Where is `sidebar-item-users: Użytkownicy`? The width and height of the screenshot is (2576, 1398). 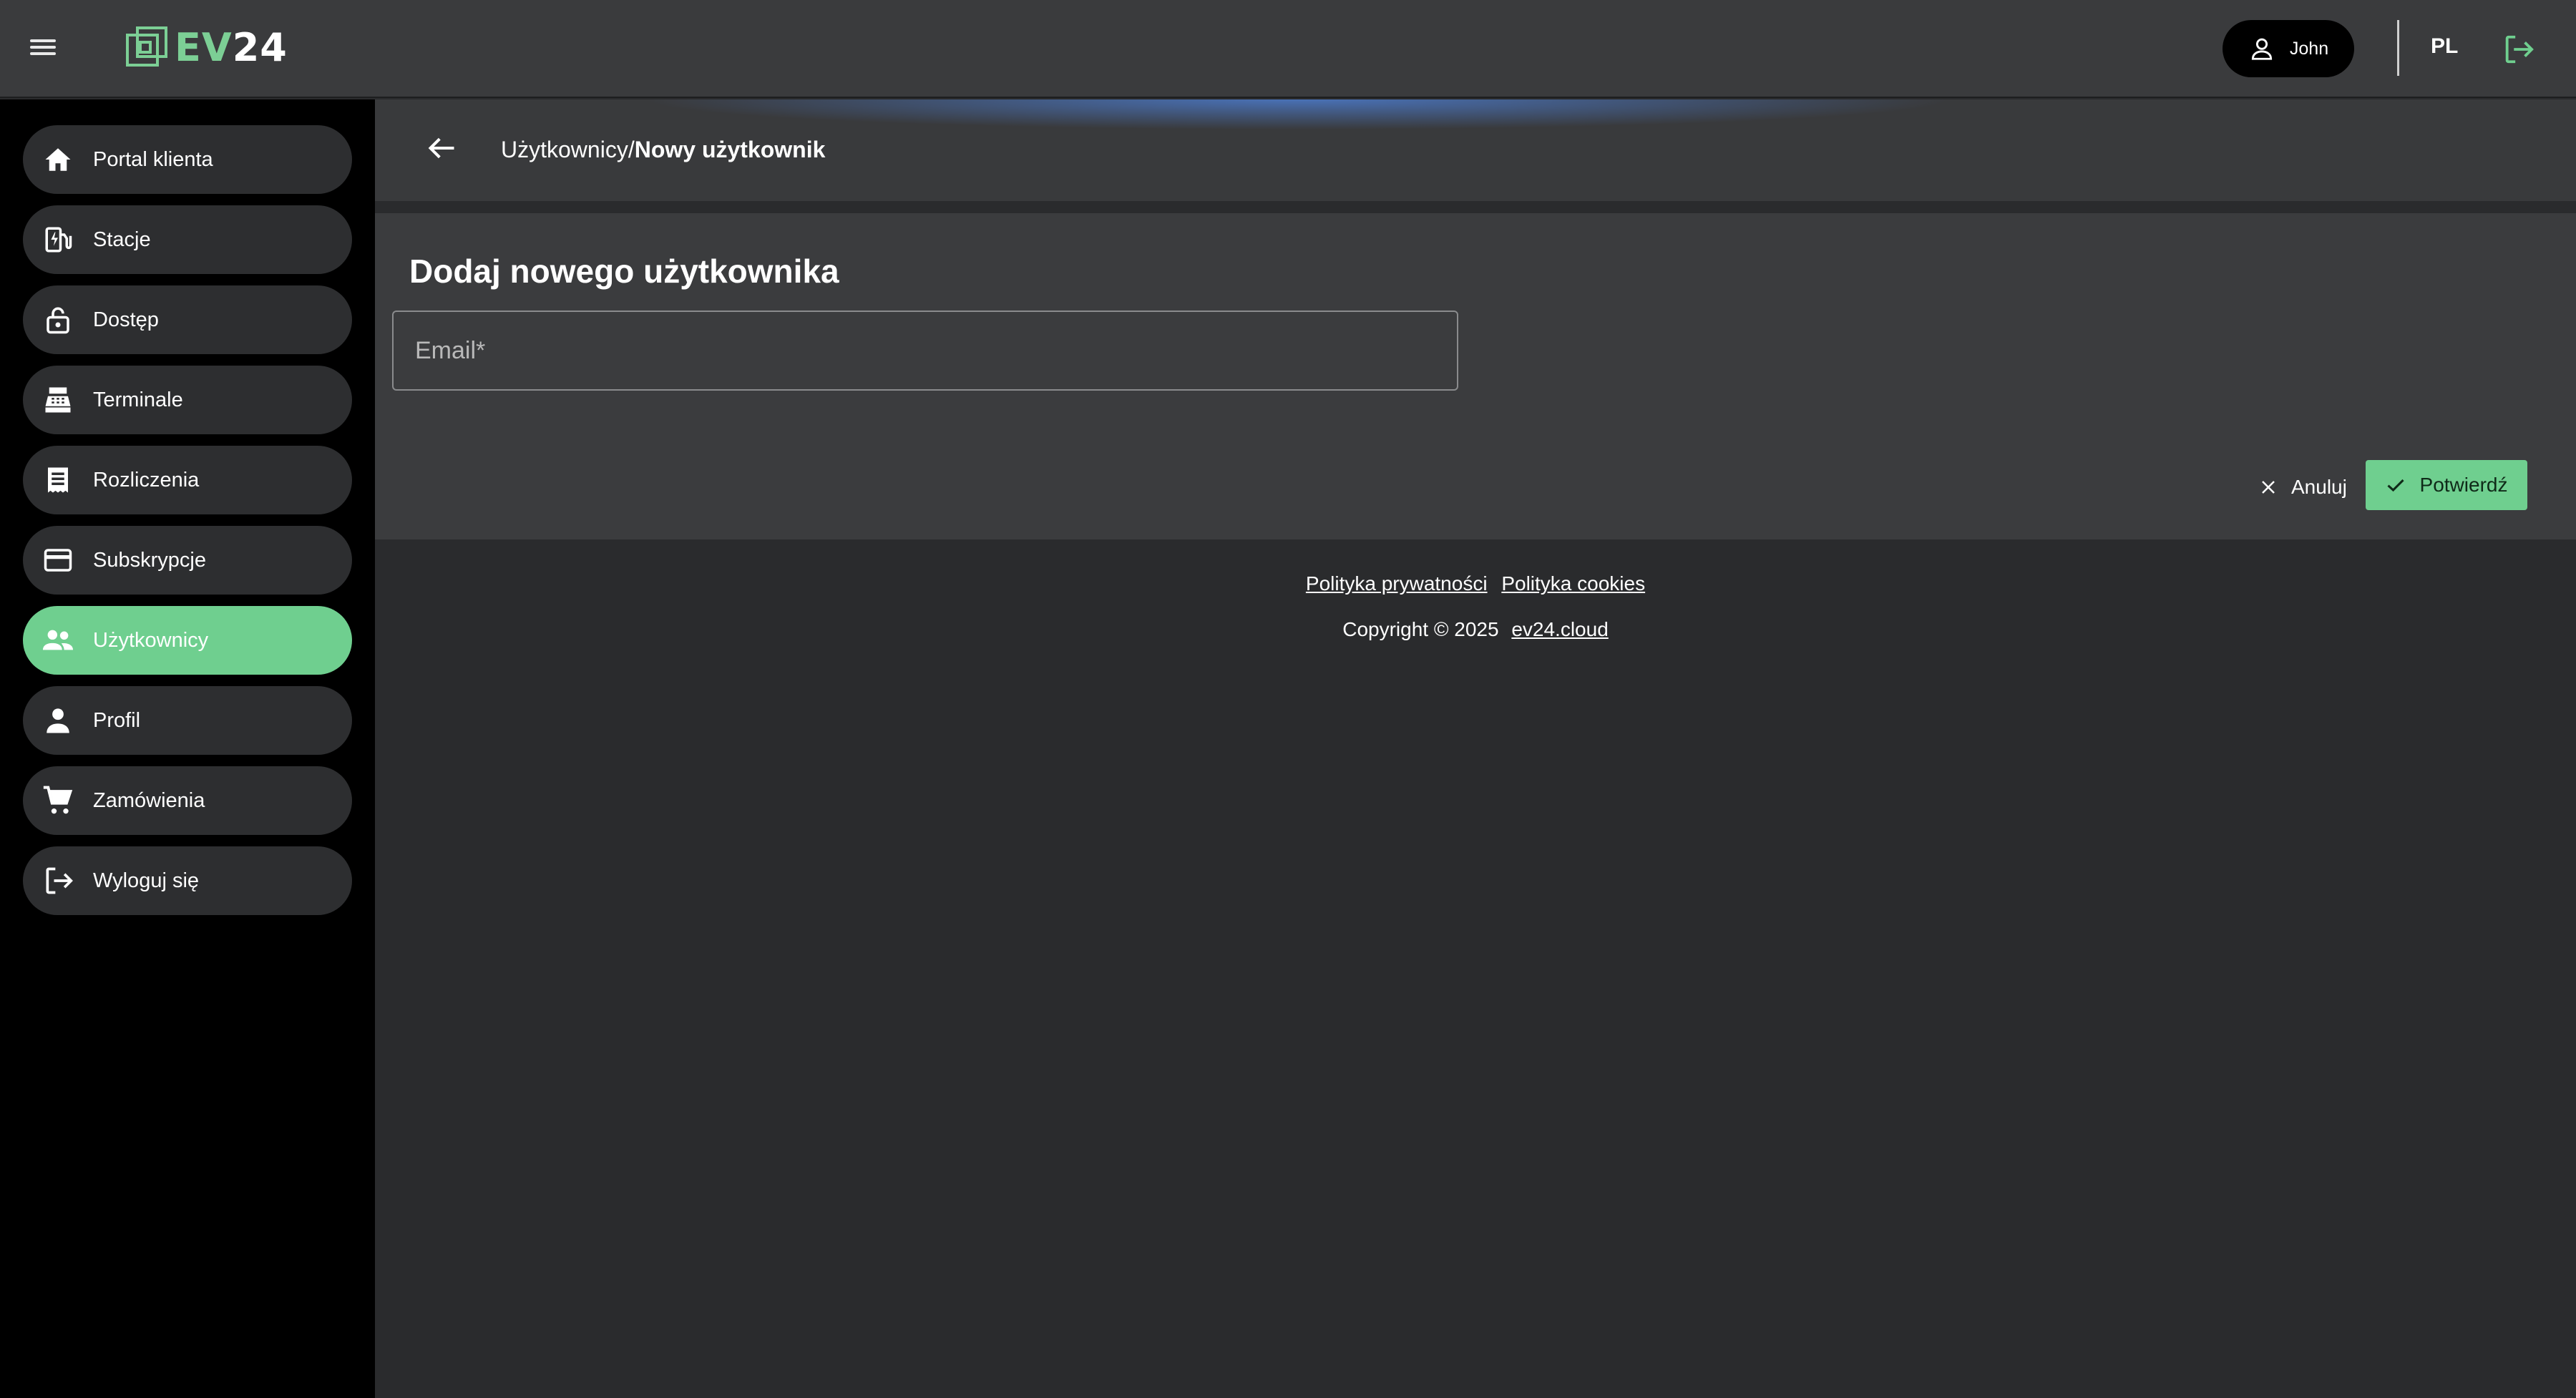
sidebar-item-users: Użytkownicy is located at coordinates (187, 640).